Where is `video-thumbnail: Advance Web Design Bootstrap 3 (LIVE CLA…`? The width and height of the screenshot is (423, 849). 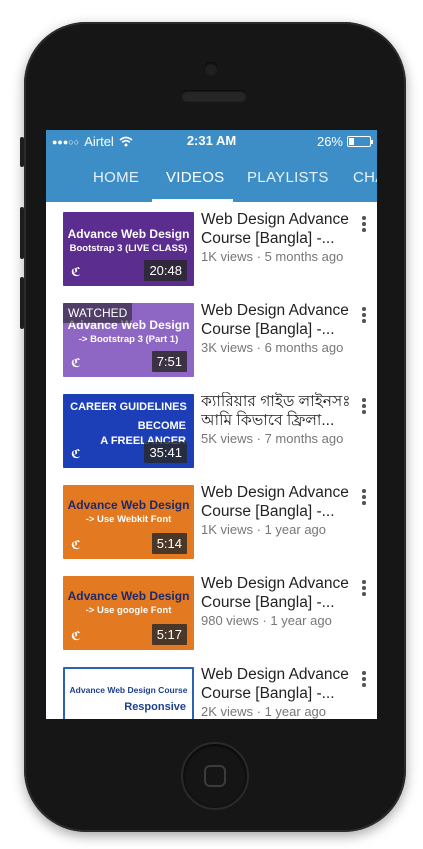 video-thumbnail: Advance Web Design Bootstrap 3 (LIVE CLA… is located at coordinates (128, 249).